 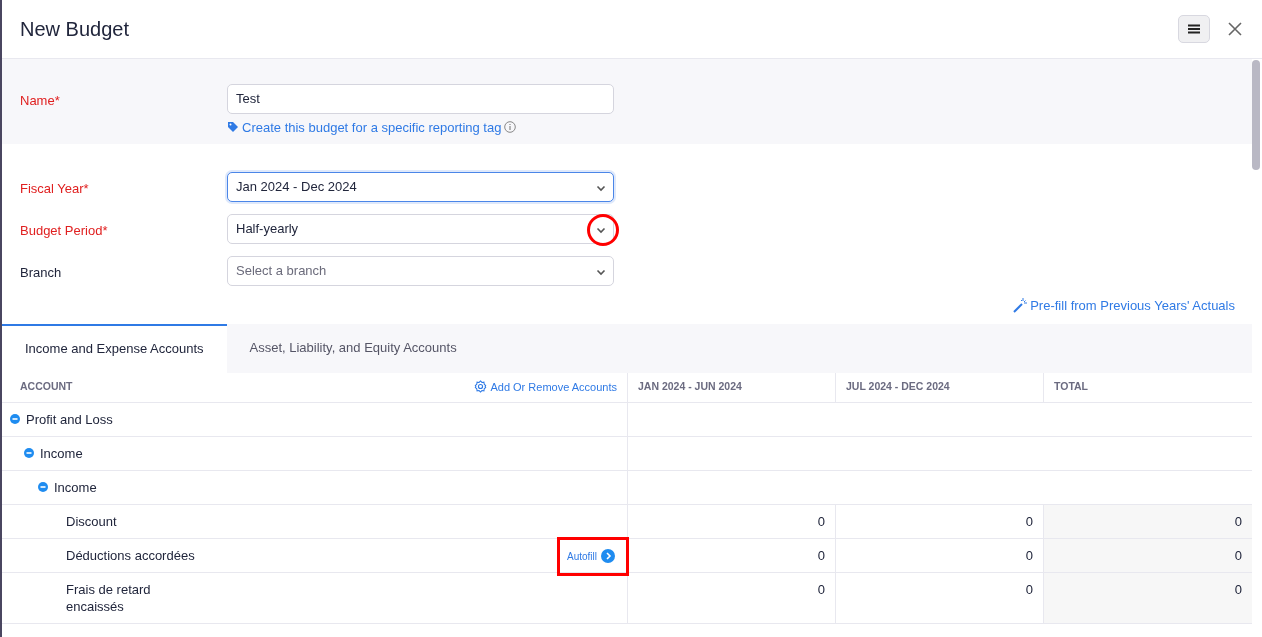 What do you see at coordinates (1123, 305) in the screenshot?
I see `prefill-link: Pre-fill from Previous Years' Actuals` at bounding box center [1123, 305].